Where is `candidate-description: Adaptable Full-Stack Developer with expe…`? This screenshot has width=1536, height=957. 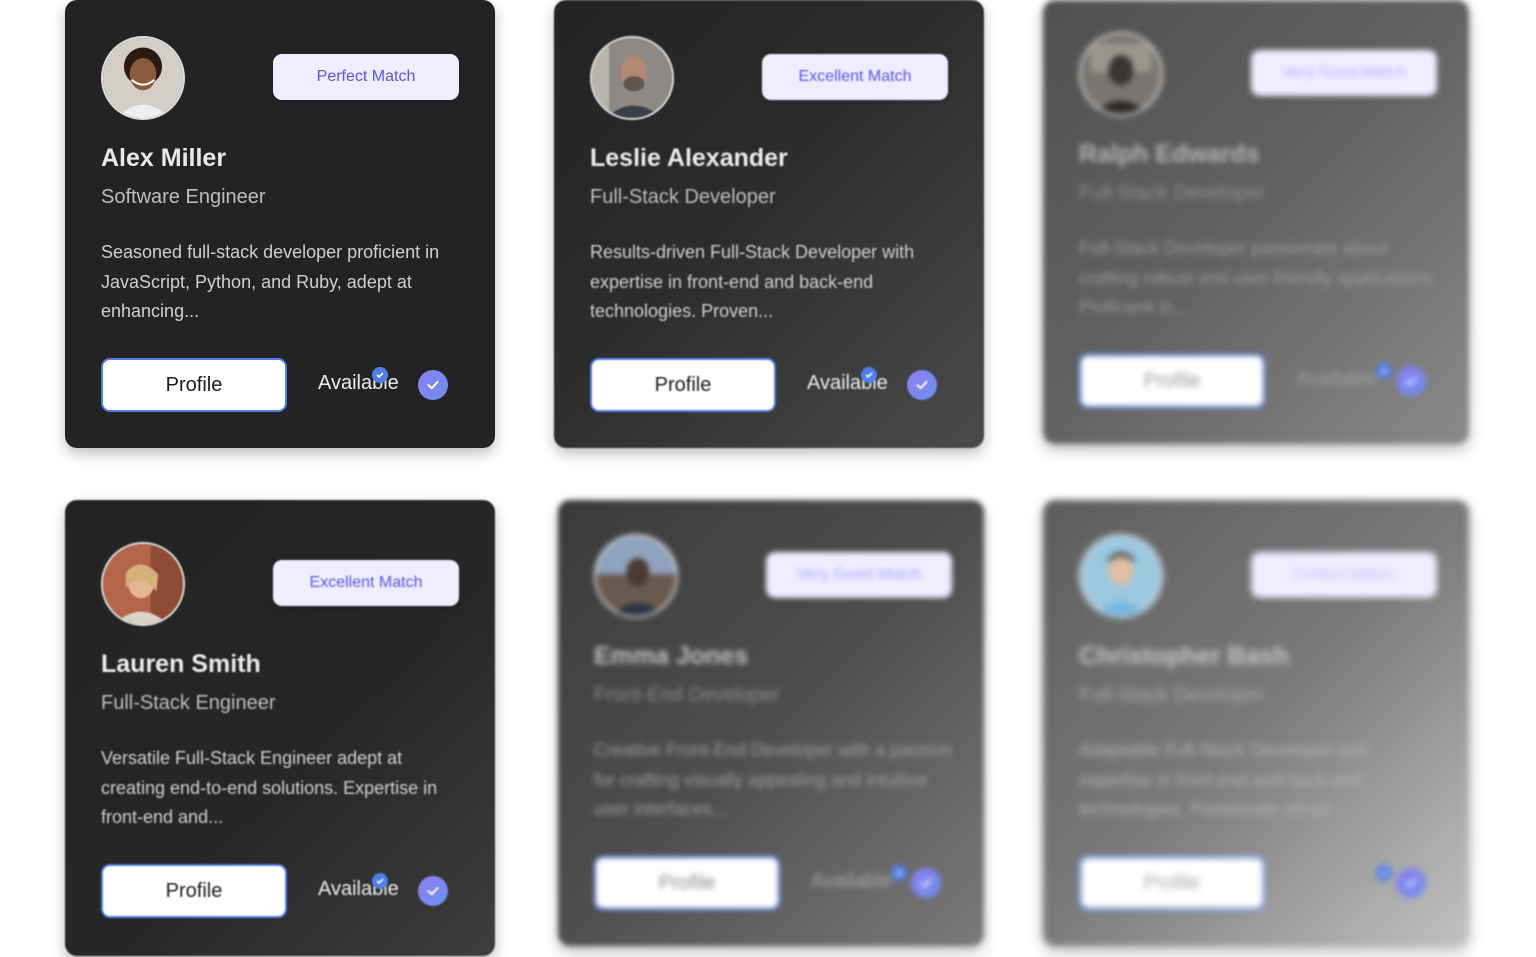
candidate-description: Adaptable Full-Stack Developer with expe… is located at coordinates (1224, 779).